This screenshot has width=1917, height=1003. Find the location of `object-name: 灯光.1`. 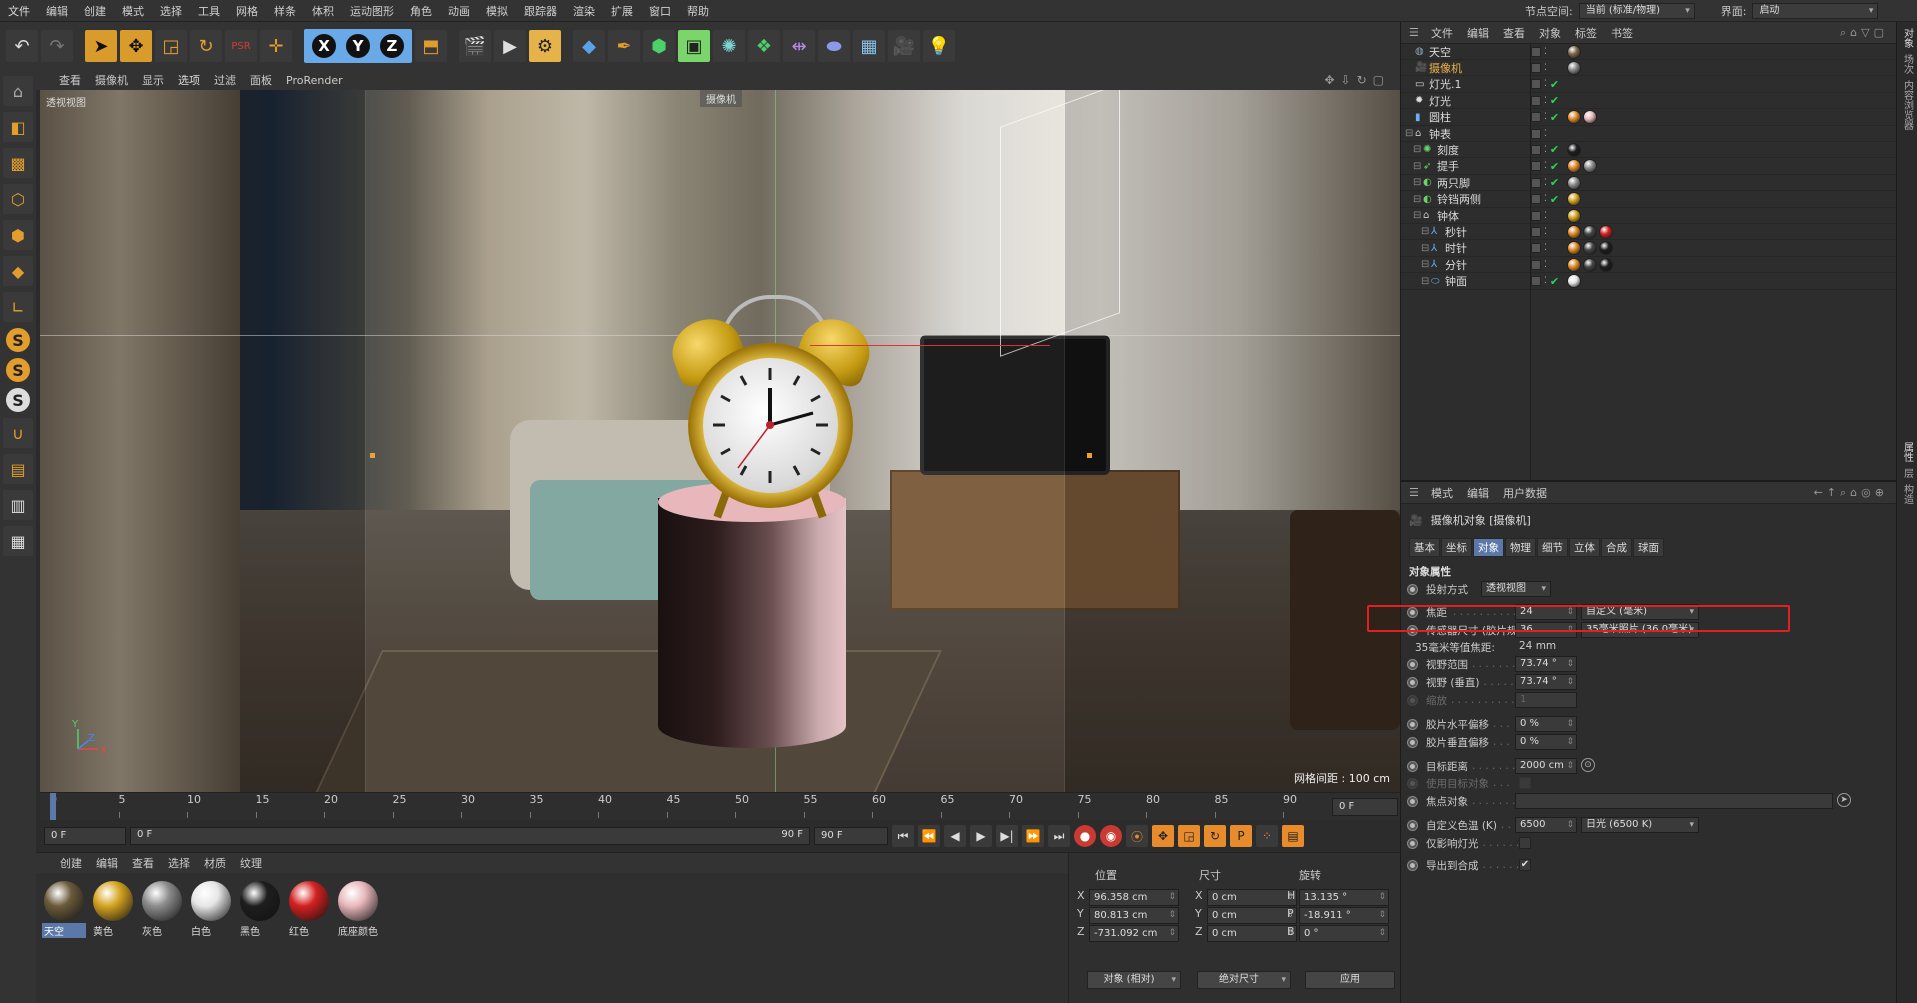

object-name: 灯光.1 is located at coordinates (1445, 84).